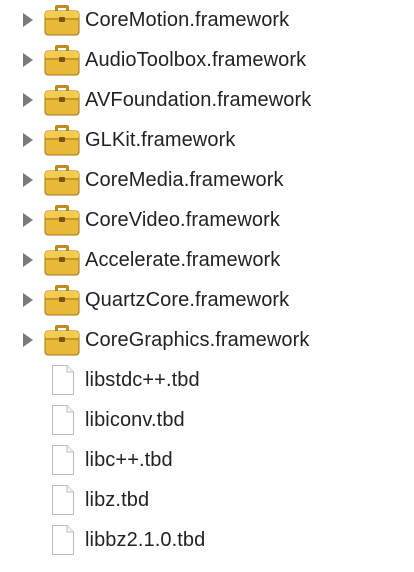  I want to click on tree-row-framework: GLKit.framework, so click(207, 140).